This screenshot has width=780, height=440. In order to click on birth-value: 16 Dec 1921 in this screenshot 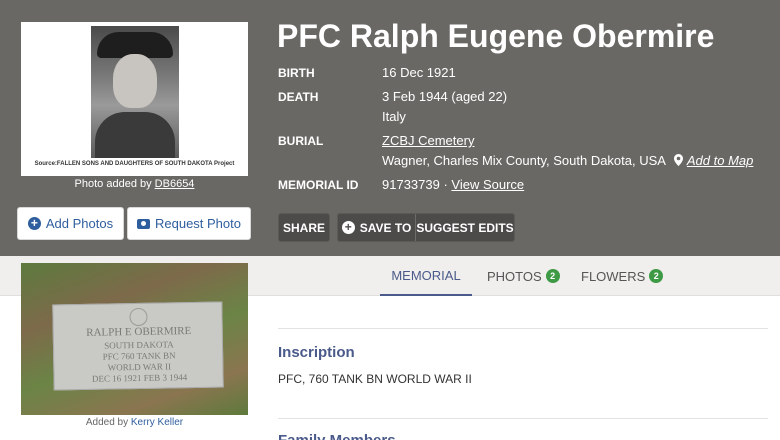, I will do `click(419, 72)`.